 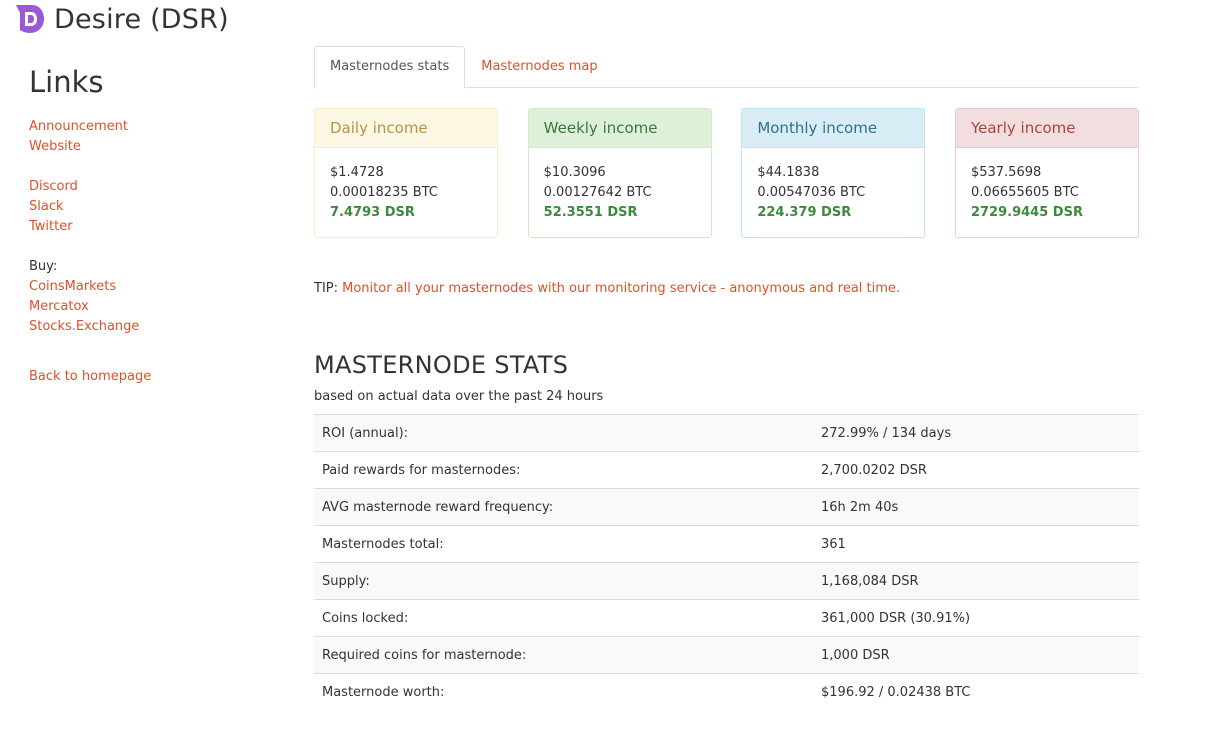 What do you see at coordinates (563, 655) in the screenshot?
I see `stat-label: Required coins for masternode:` at bounding box center [563, 655].